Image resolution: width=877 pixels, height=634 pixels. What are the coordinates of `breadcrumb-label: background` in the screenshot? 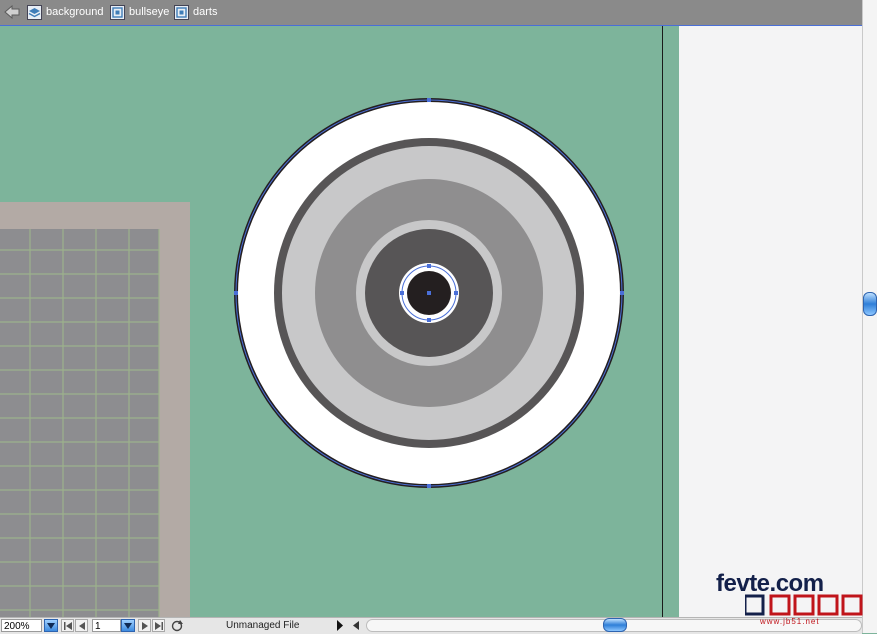 It's located at (75, 12).